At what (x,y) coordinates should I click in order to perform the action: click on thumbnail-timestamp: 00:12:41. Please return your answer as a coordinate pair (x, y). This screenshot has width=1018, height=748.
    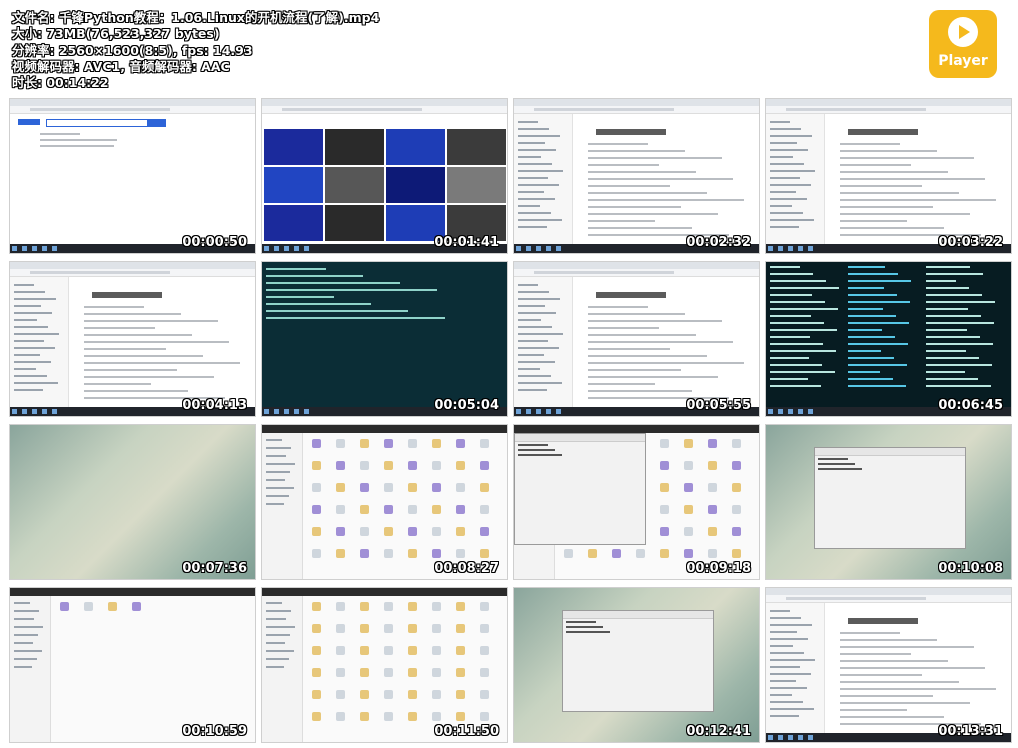
    Looking at the image, I should click on (718, 731).